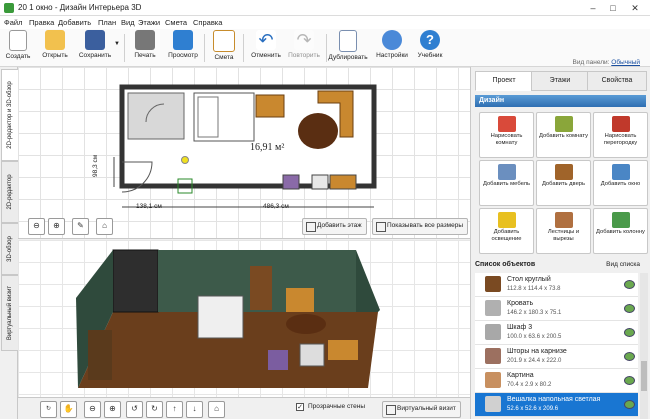  What do you see at coordinates (320, 182) in the screenshot?
I see `stove-shape` at bounding box center [320, 182].